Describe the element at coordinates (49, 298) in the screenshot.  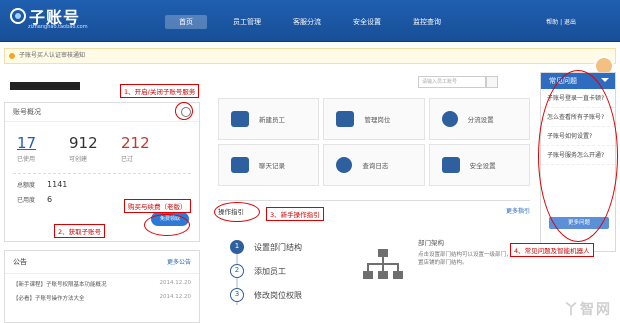
I see `announcement-text: 【必看】子账号操作方法大全` at that location.